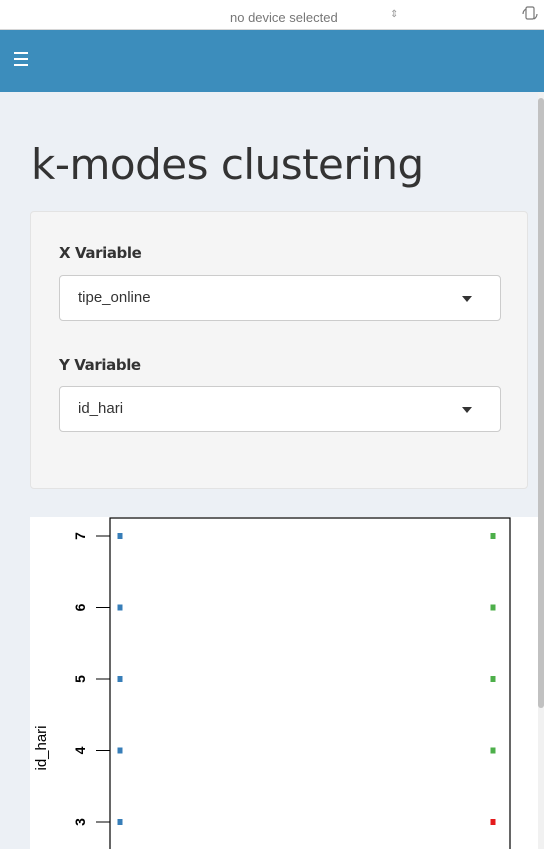  Describe the element at coordinates (541, 403) in the screenshot. I see `scrollbar-thumb` at that location.